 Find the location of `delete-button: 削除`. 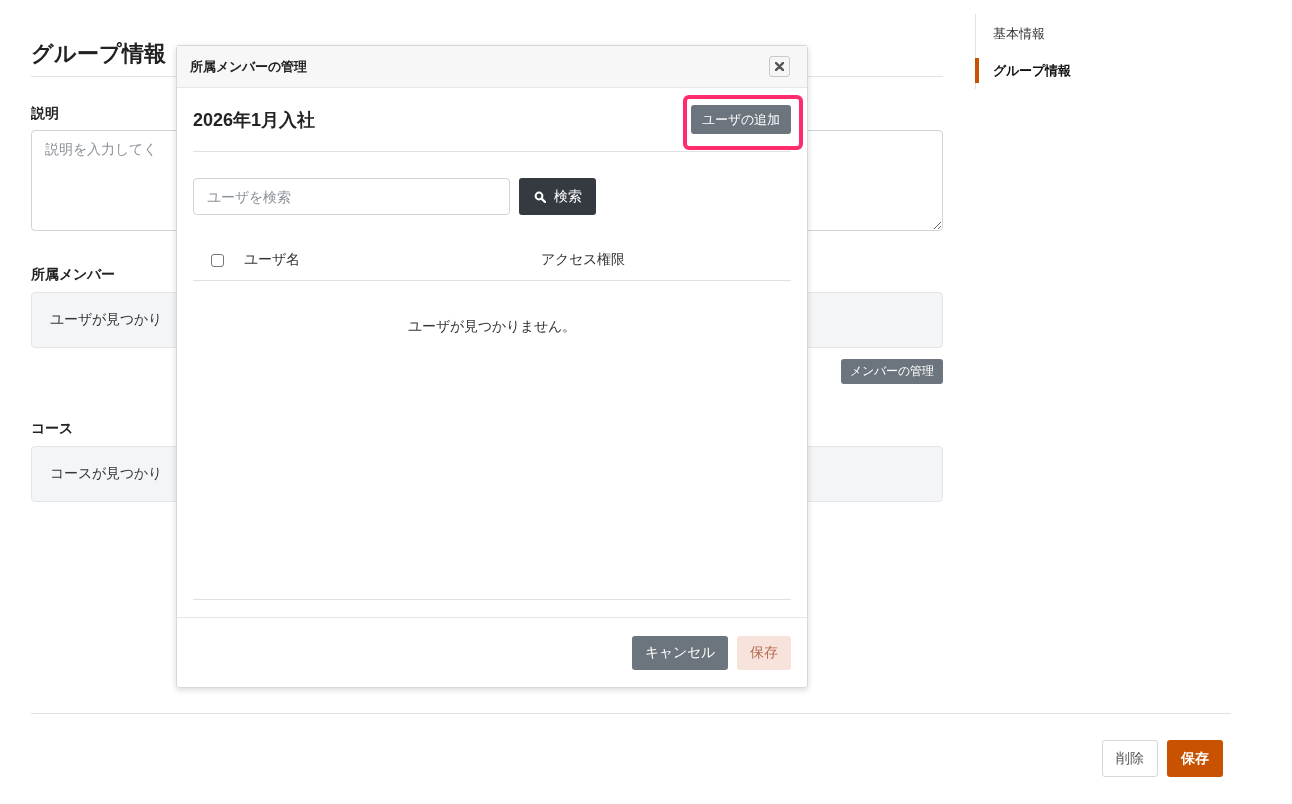

delete-button: 削除 is located at coordinates (1130, 758).